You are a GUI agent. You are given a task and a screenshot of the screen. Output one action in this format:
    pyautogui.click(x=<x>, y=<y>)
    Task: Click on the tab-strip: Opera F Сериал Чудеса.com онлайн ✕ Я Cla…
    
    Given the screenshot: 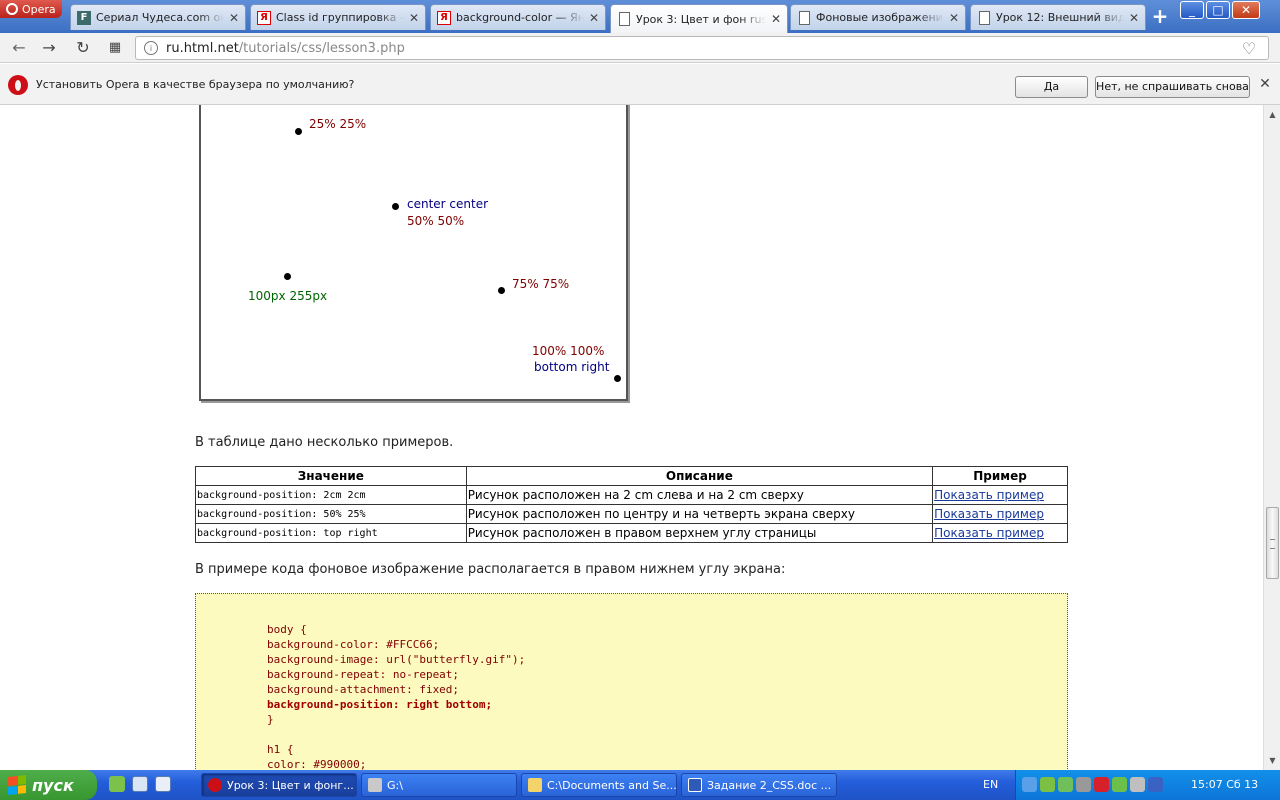 What is the action you would take?
    pyautogui.click(x=640, y=16)
    